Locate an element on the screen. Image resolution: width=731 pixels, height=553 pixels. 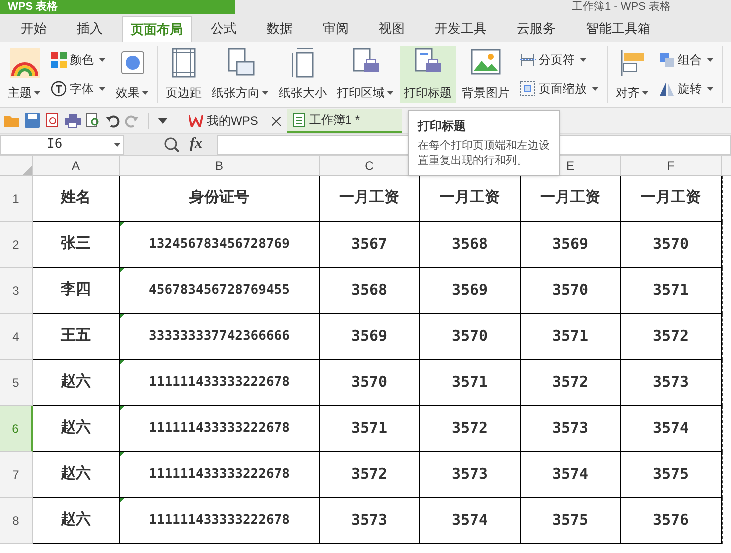
table-cell: 3567 is located at coordinates (370, 245).